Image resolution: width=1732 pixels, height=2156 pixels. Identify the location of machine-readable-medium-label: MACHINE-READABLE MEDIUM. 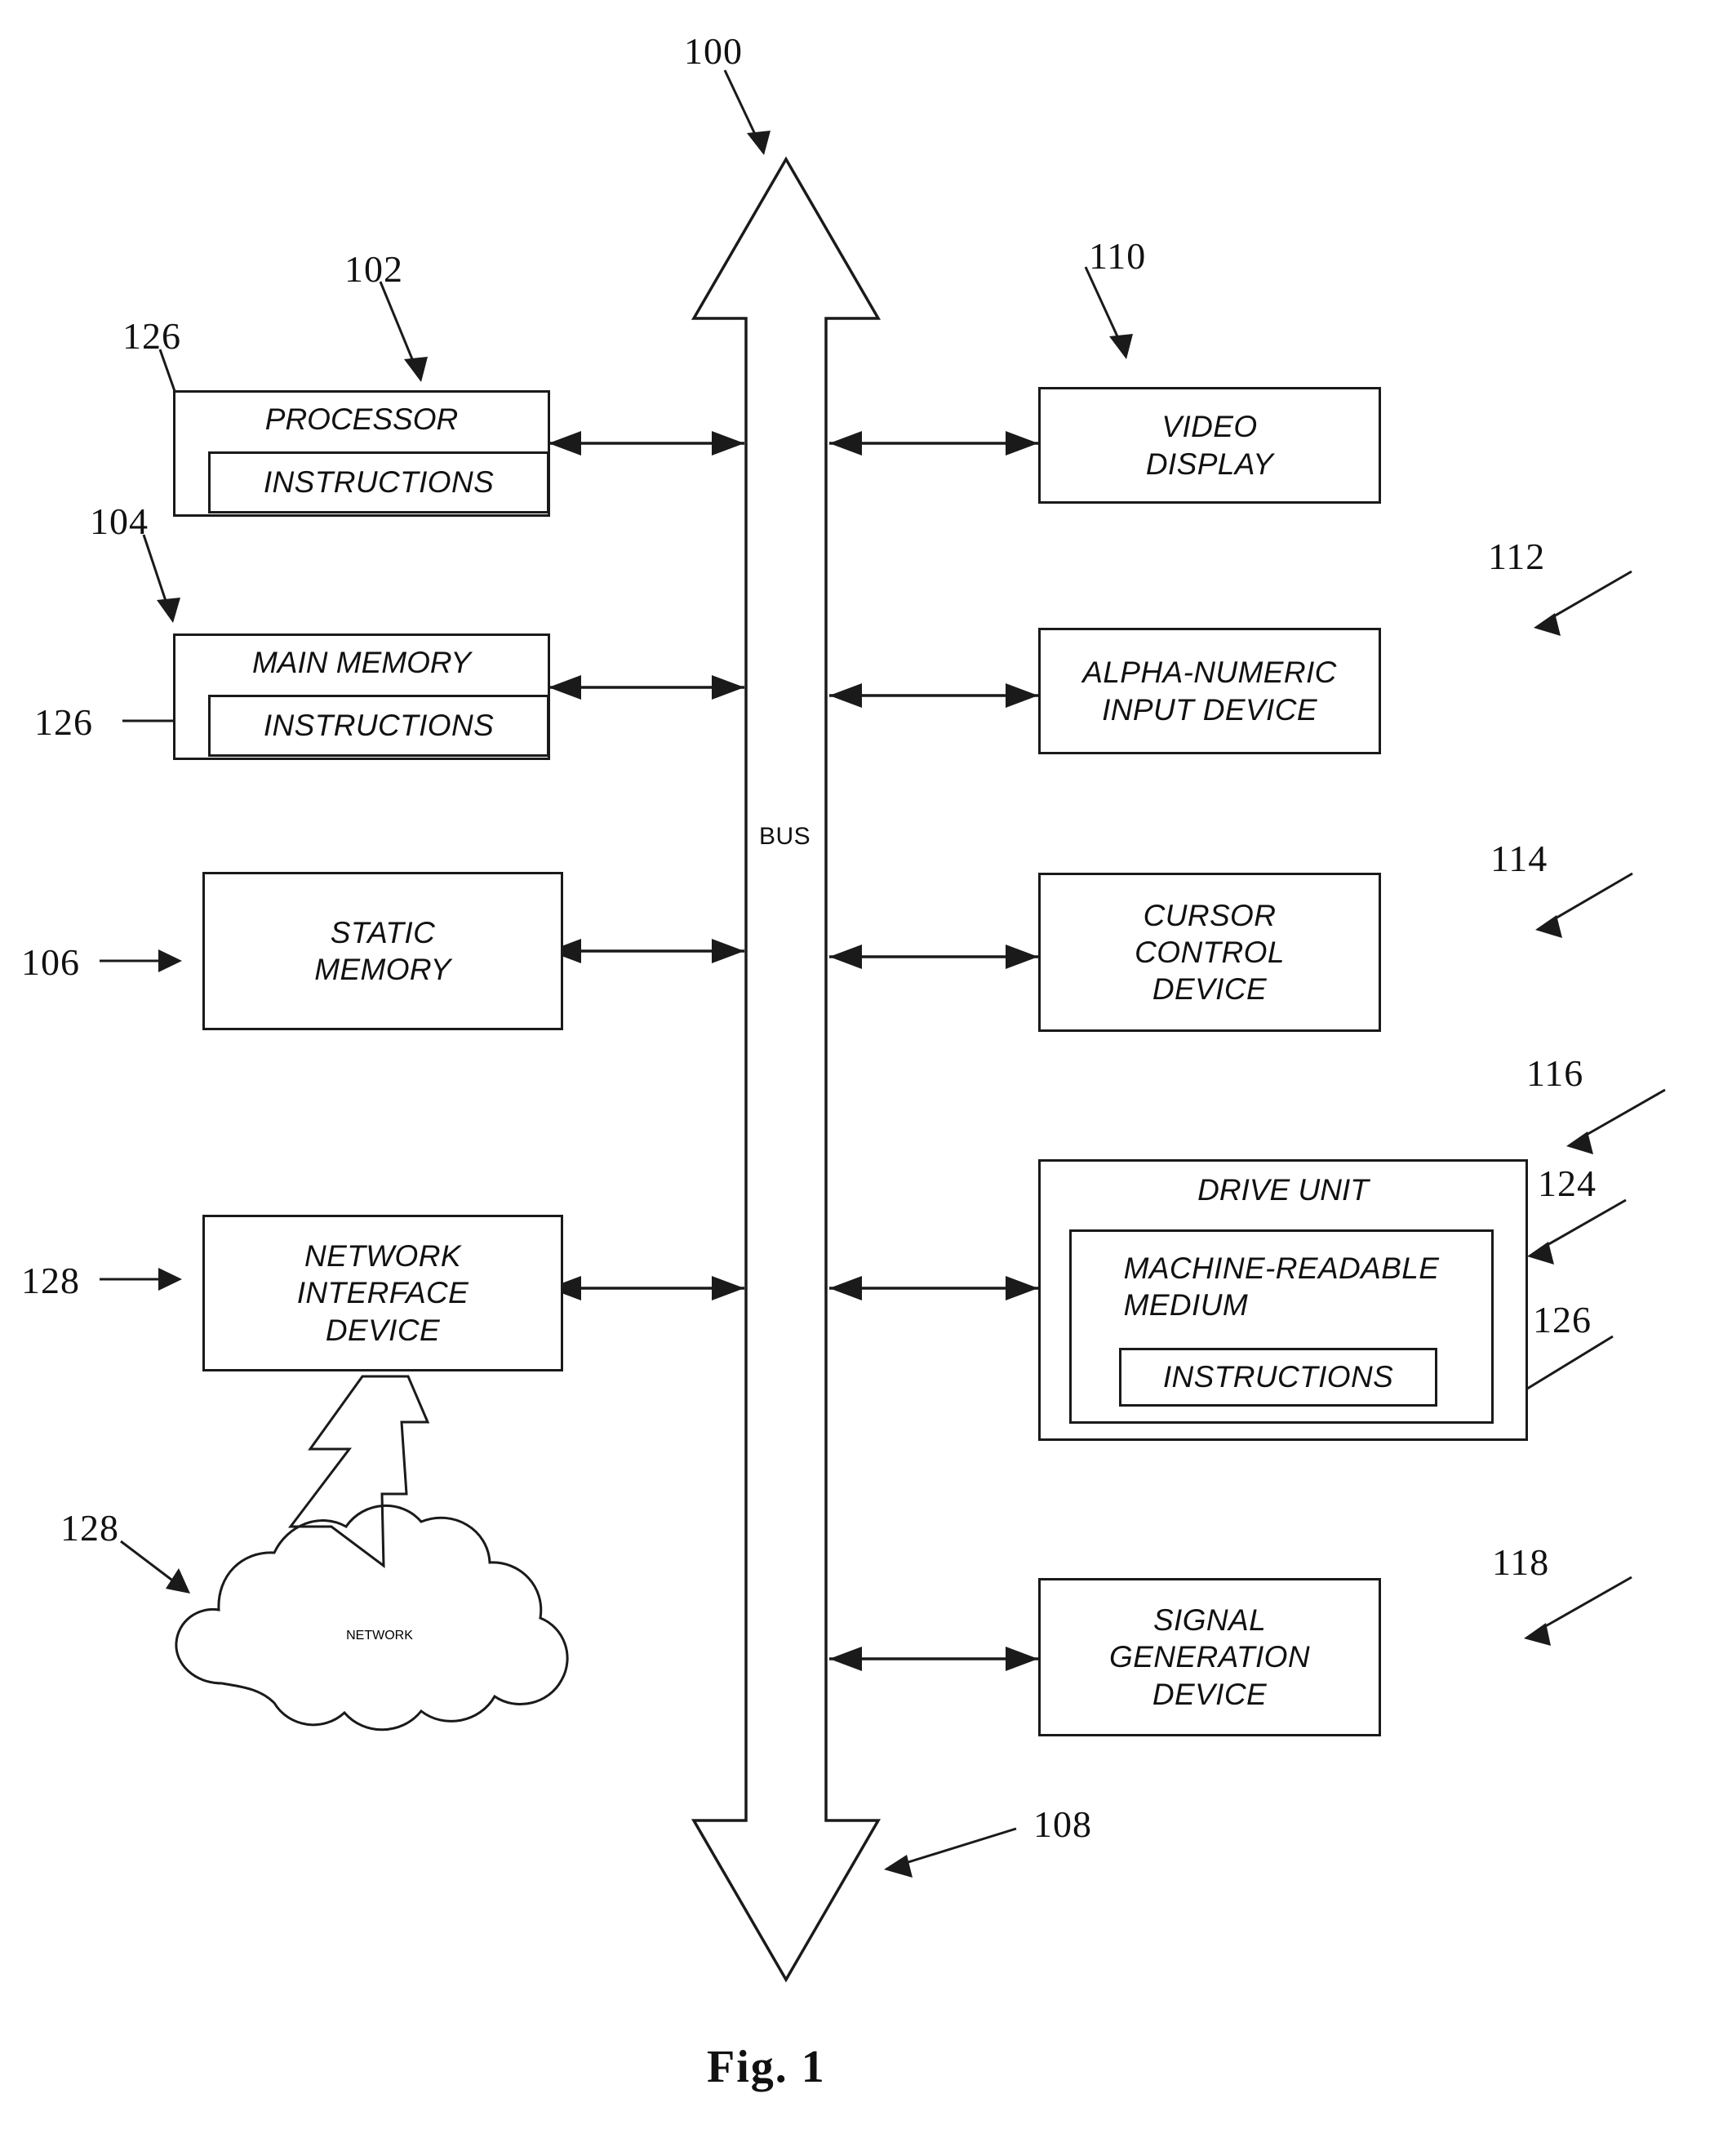
(1281, 1286).